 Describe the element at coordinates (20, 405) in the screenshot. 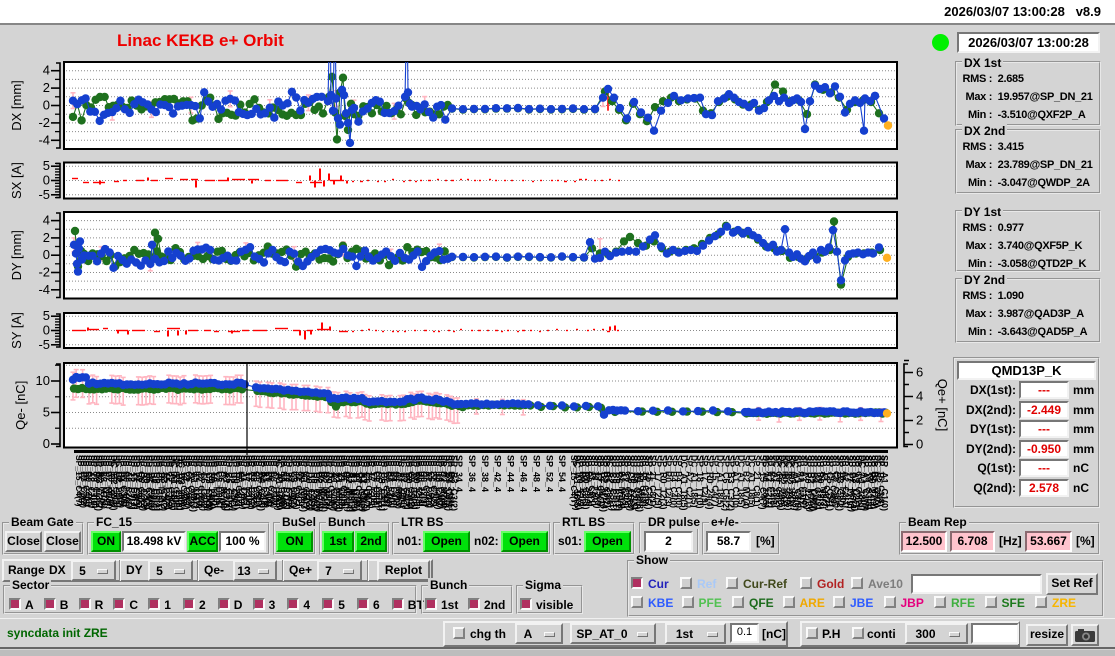

I see `svg-text: Qe- [nC]` at that location.